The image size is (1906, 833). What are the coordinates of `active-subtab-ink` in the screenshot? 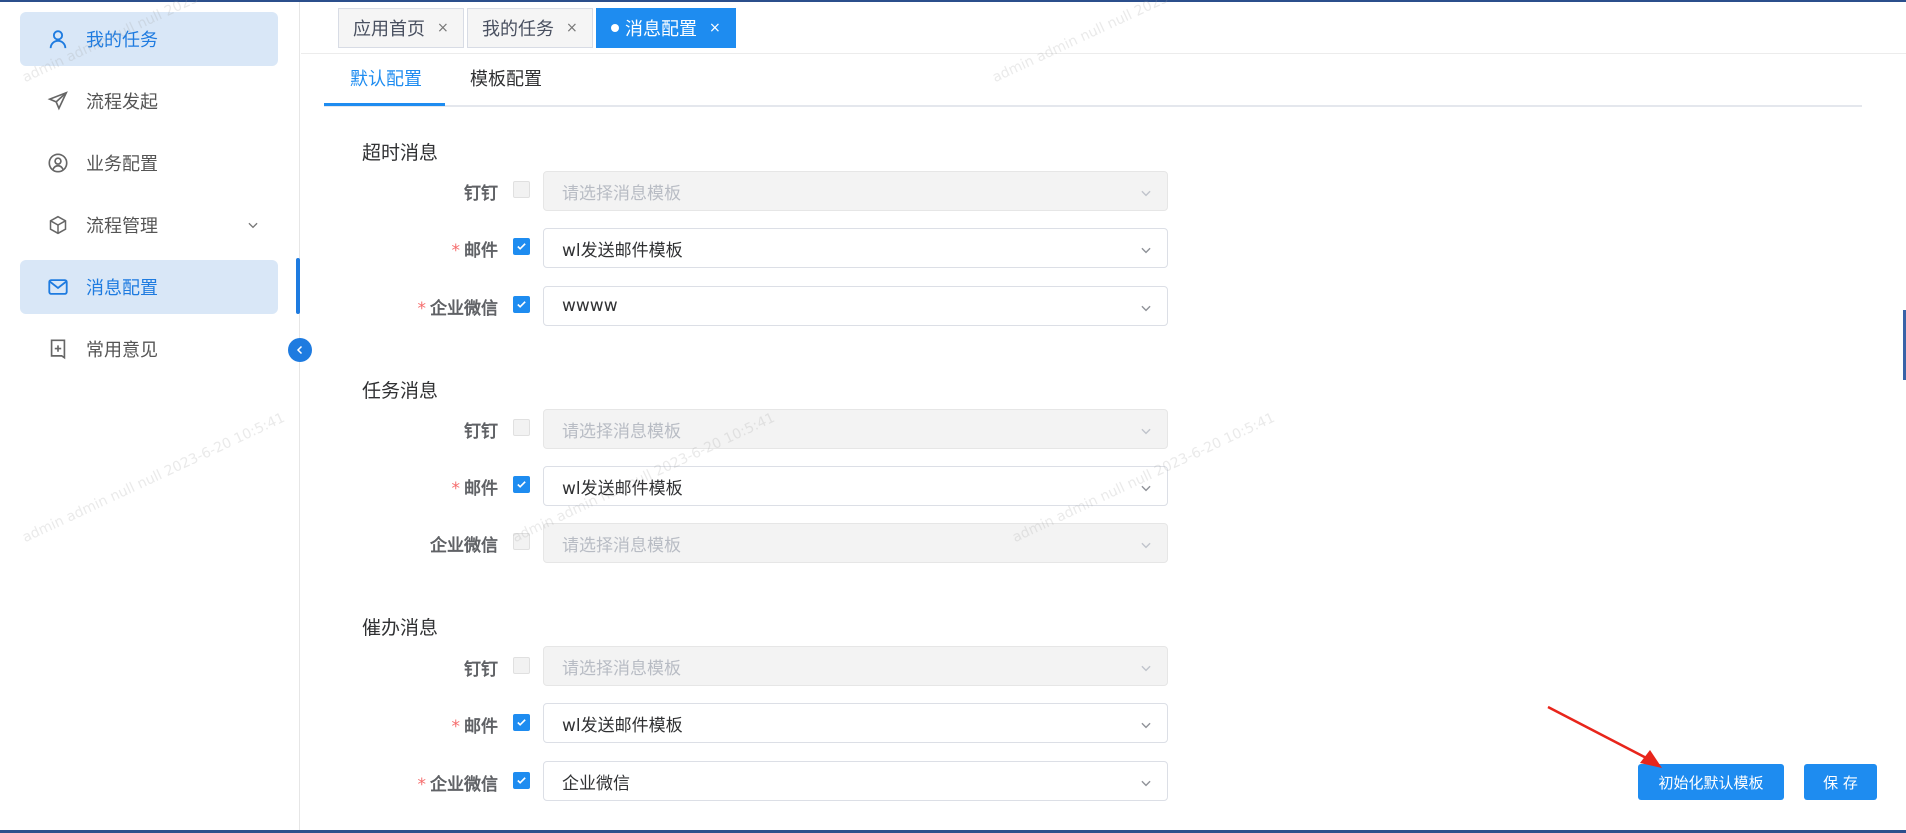 It's located at (384, 104).